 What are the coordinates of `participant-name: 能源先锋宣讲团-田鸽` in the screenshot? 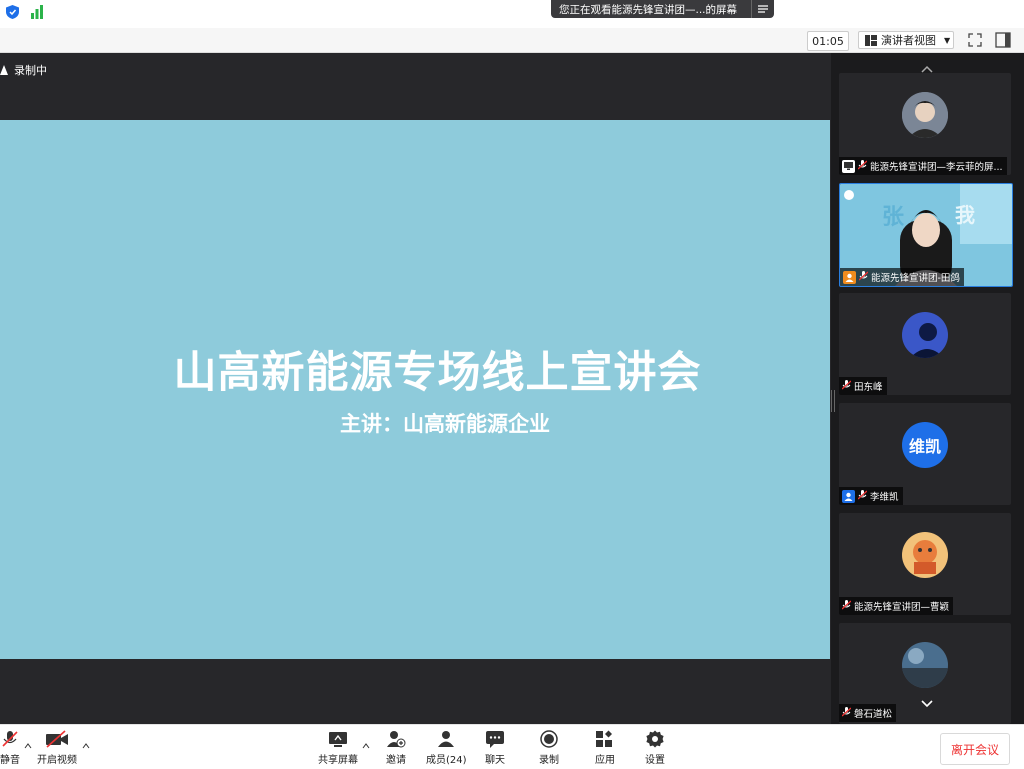 It's located at (915, 278).